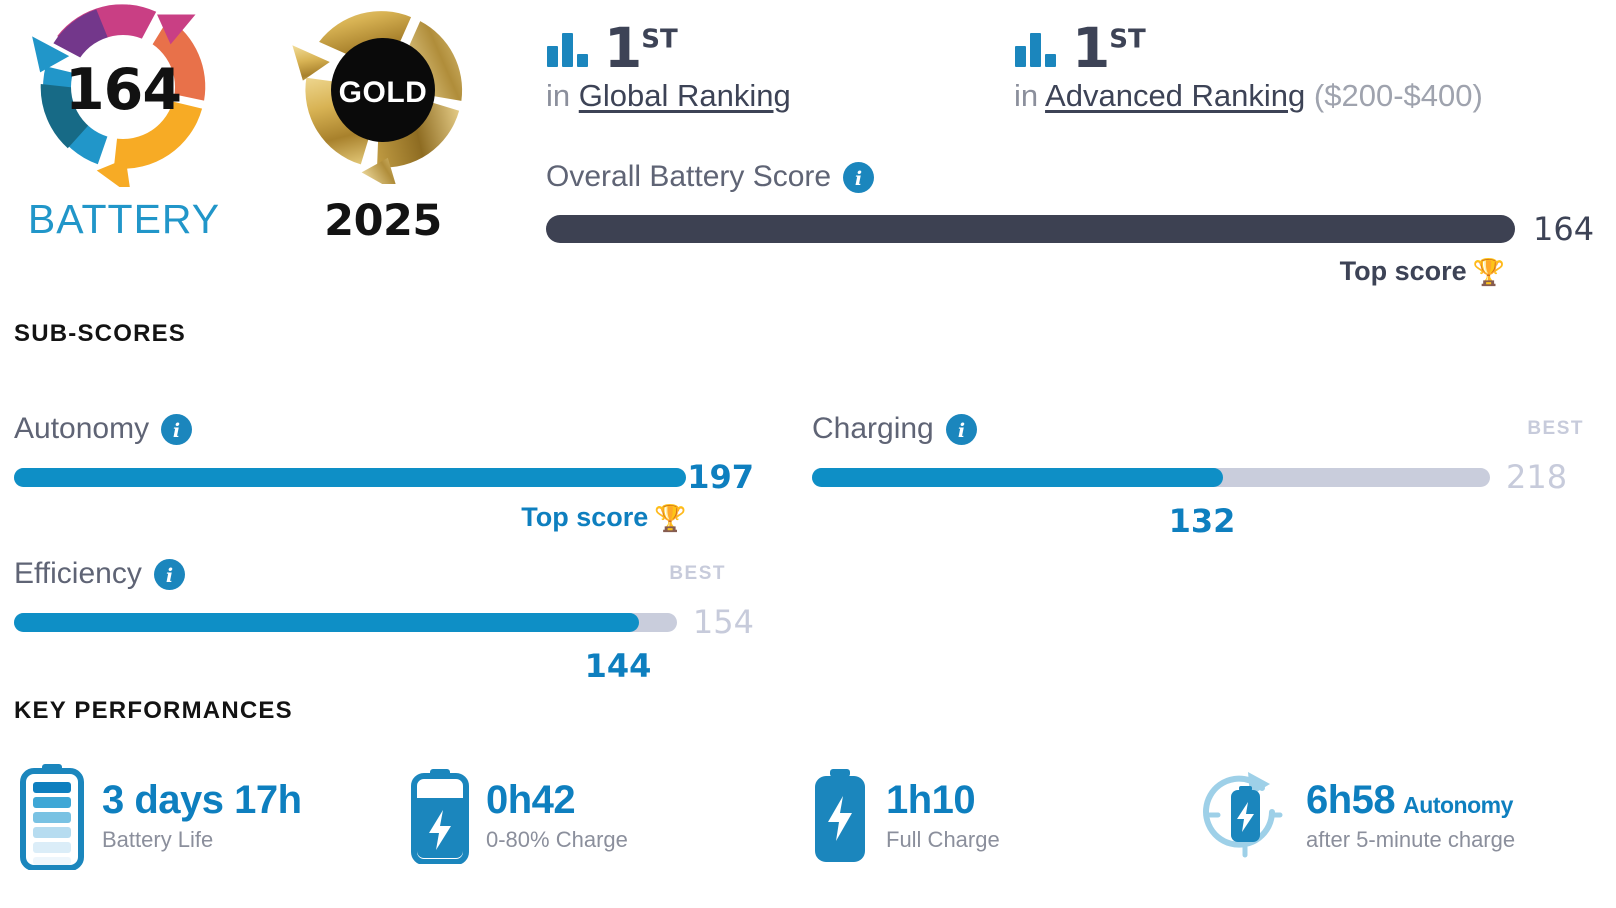 Image resolution: width=1616 pixels, height=908 pixels. What do you see at coordinates (840, 815) in the screenshot?
I see `battery-charging-full-icon` at bounding box center [840, 815].